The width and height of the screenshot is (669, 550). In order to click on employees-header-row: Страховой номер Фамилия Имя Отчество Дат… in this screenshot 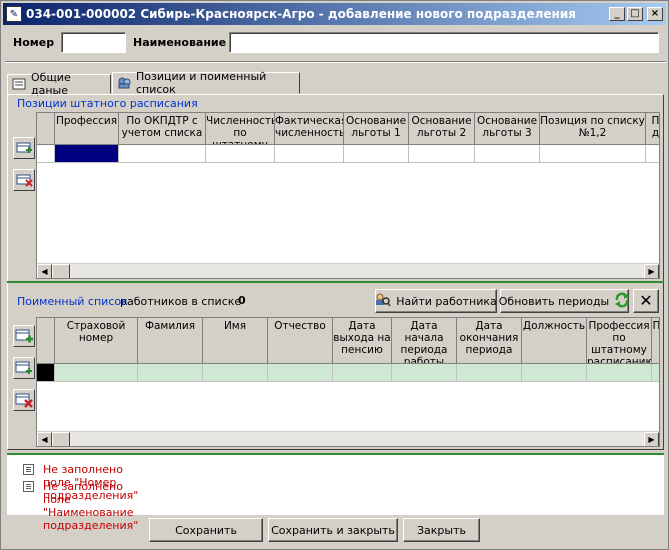, I will do `click(348, 341)`.